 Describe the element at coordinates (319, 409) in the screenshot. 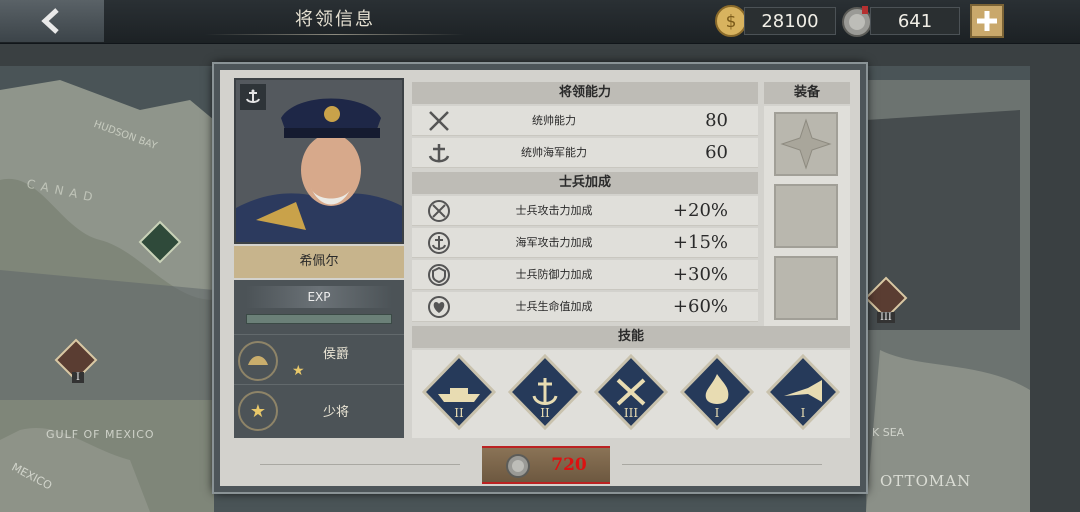

I see `military-rank-row: ★ 少将` at that location.